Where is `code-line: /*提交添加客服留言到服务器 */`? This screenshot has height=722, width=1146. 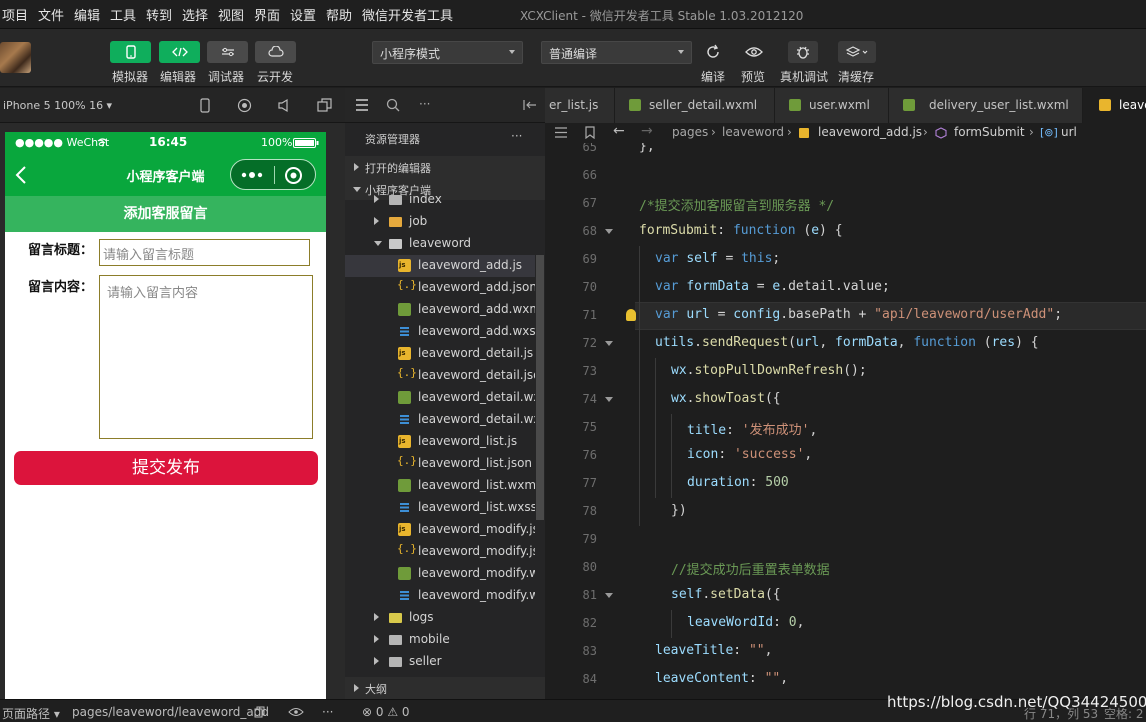 code-line: /*提交添加客服留言到服务器 */ is located at coordinates (736, 204).